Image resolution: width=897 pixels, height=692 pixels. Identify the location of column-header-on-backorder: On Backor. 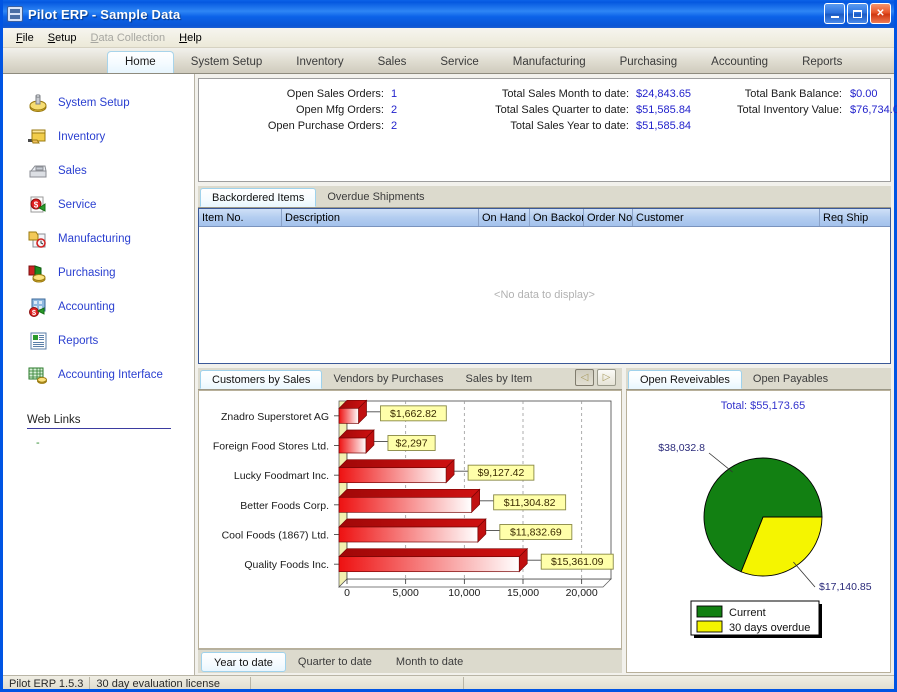
(557, 217).